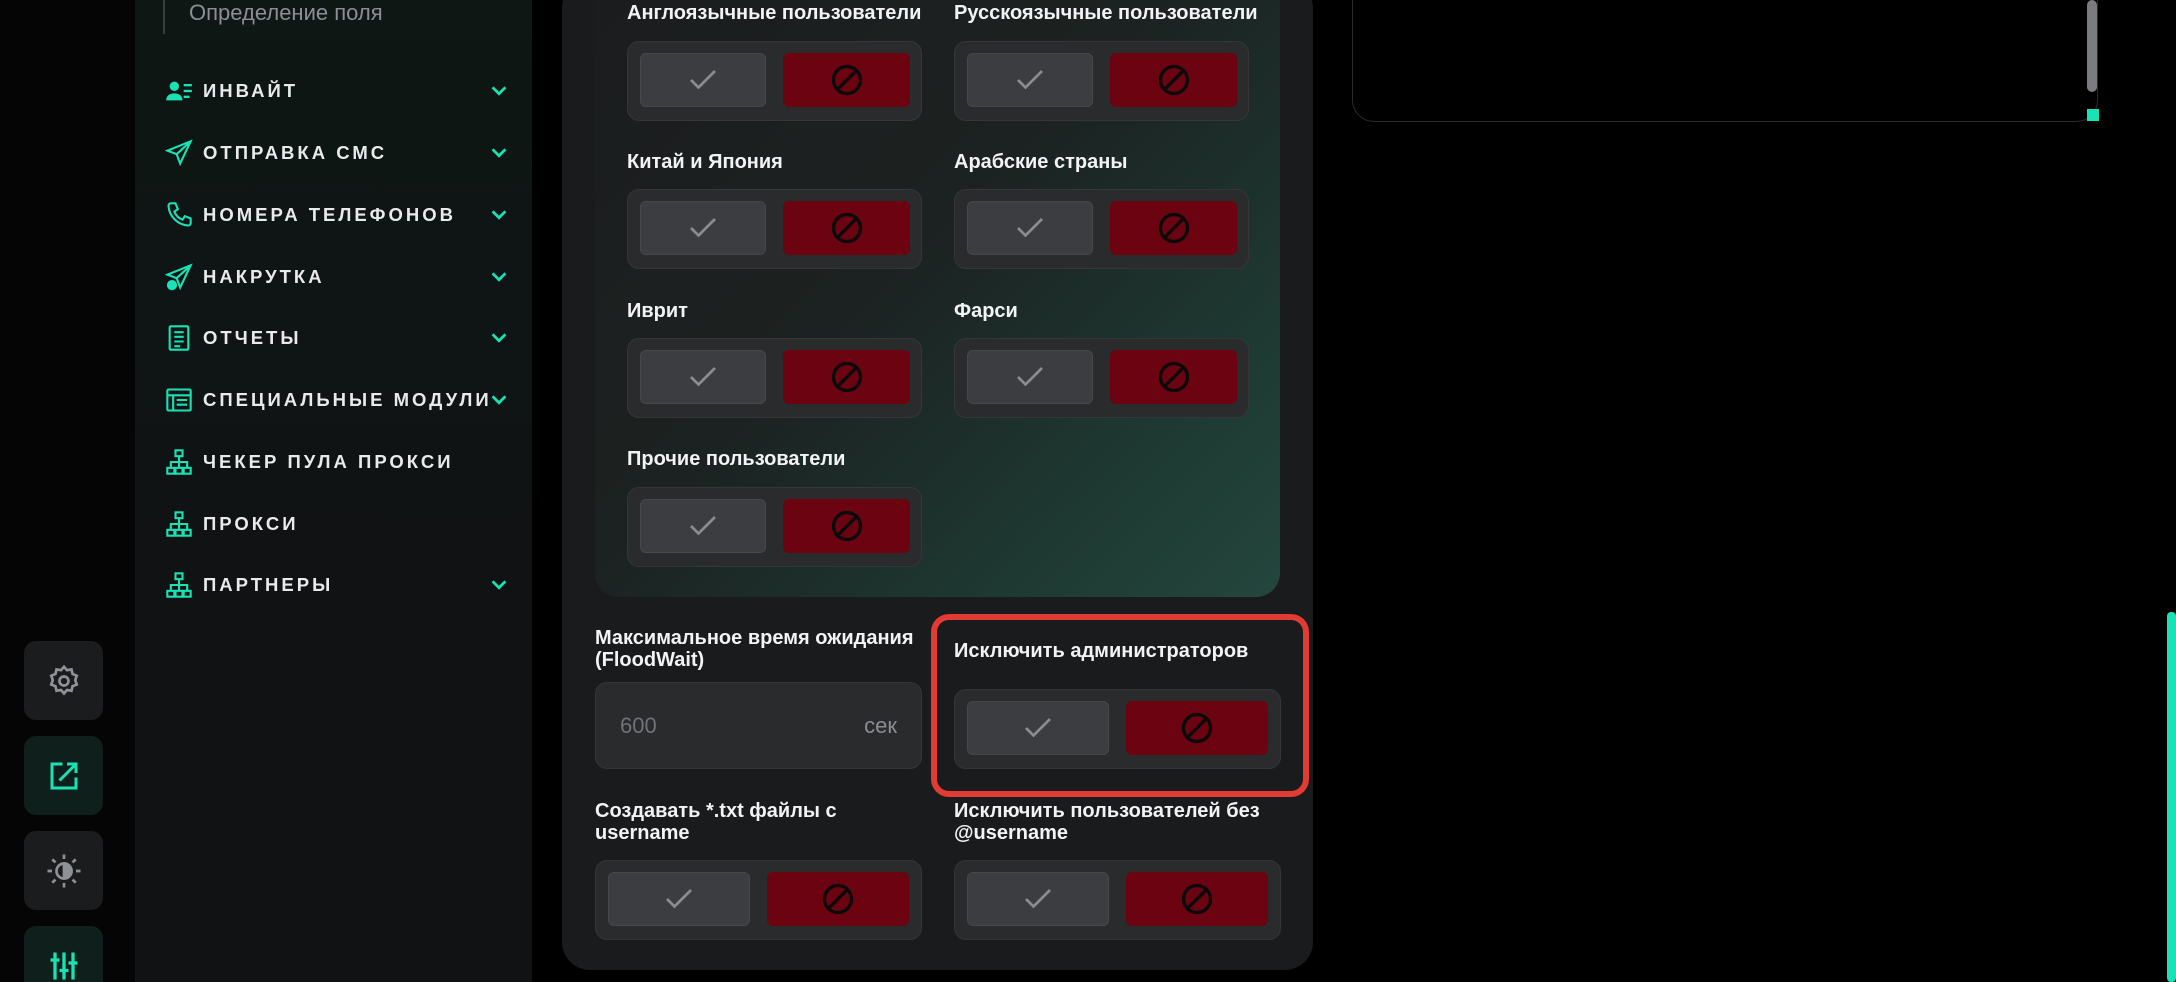 This screenshot has width=2176, height=982. What do you see at coordinates (758, 725) in the screenshot?
I see `floodwait-input: 600 сек` at bounding box center [758, 725].